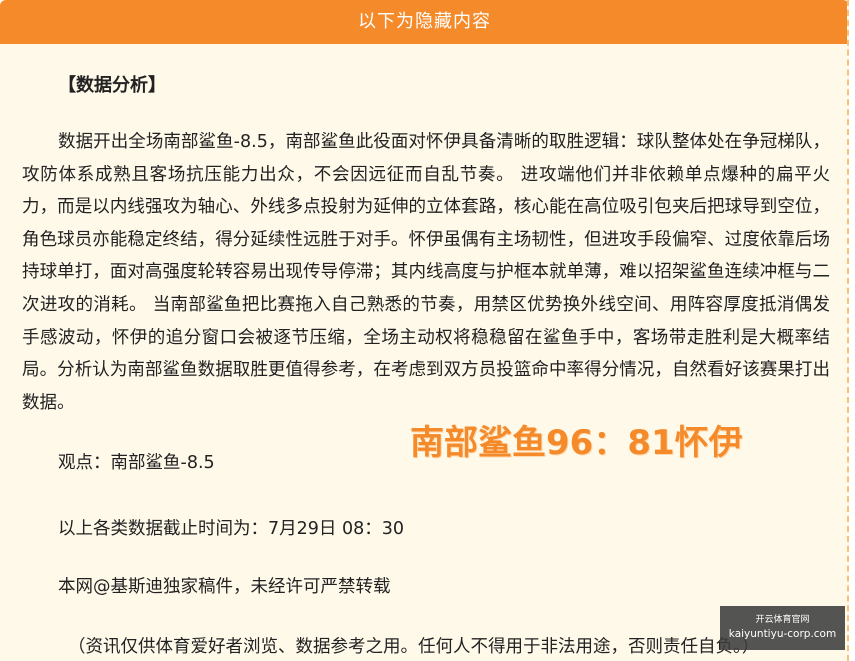 The width and height of the screenshot is (855, 661). Describe the element at coordinates (782, 634) in the screenshot. I see `watermark-domain: kaiyuntiyu-corp.com` at that location.